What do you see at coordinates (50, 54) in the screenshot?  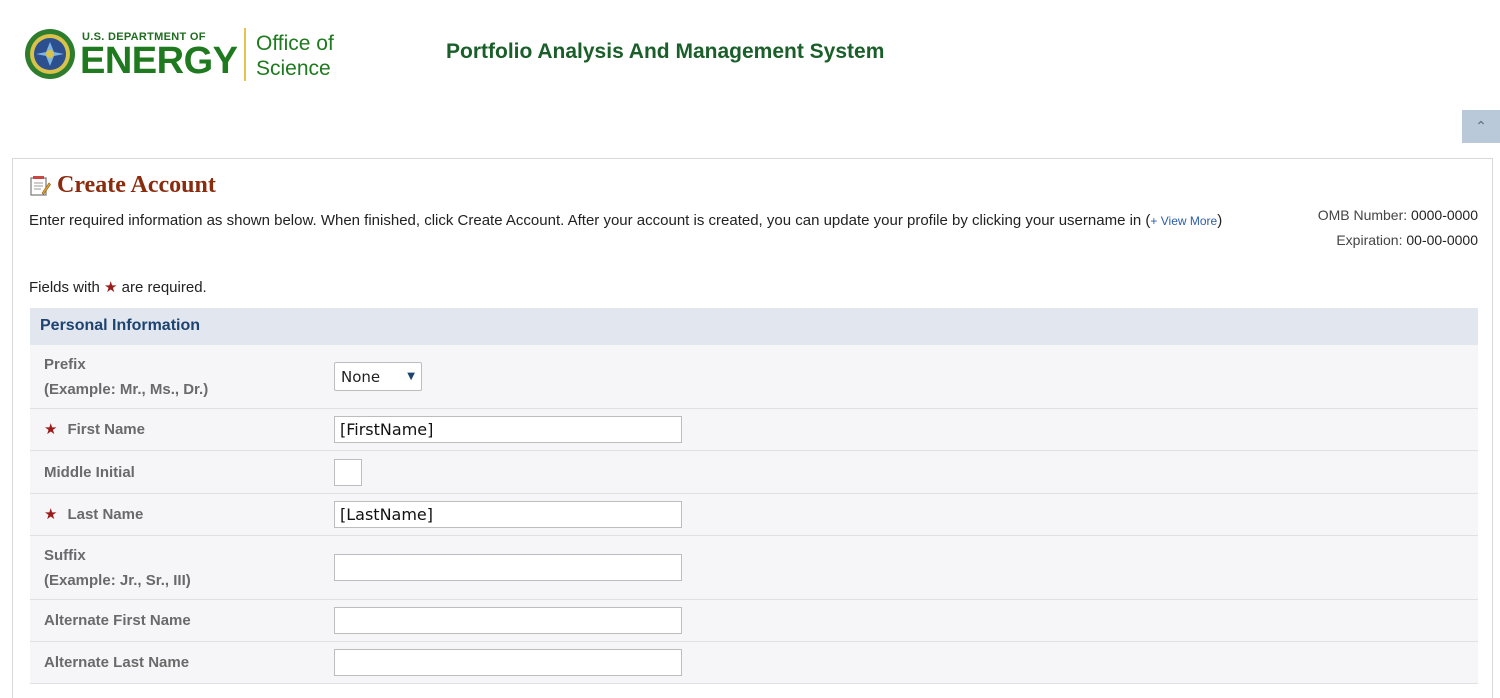 I see `doe-seal-icon` at bounding box center [50, 54].